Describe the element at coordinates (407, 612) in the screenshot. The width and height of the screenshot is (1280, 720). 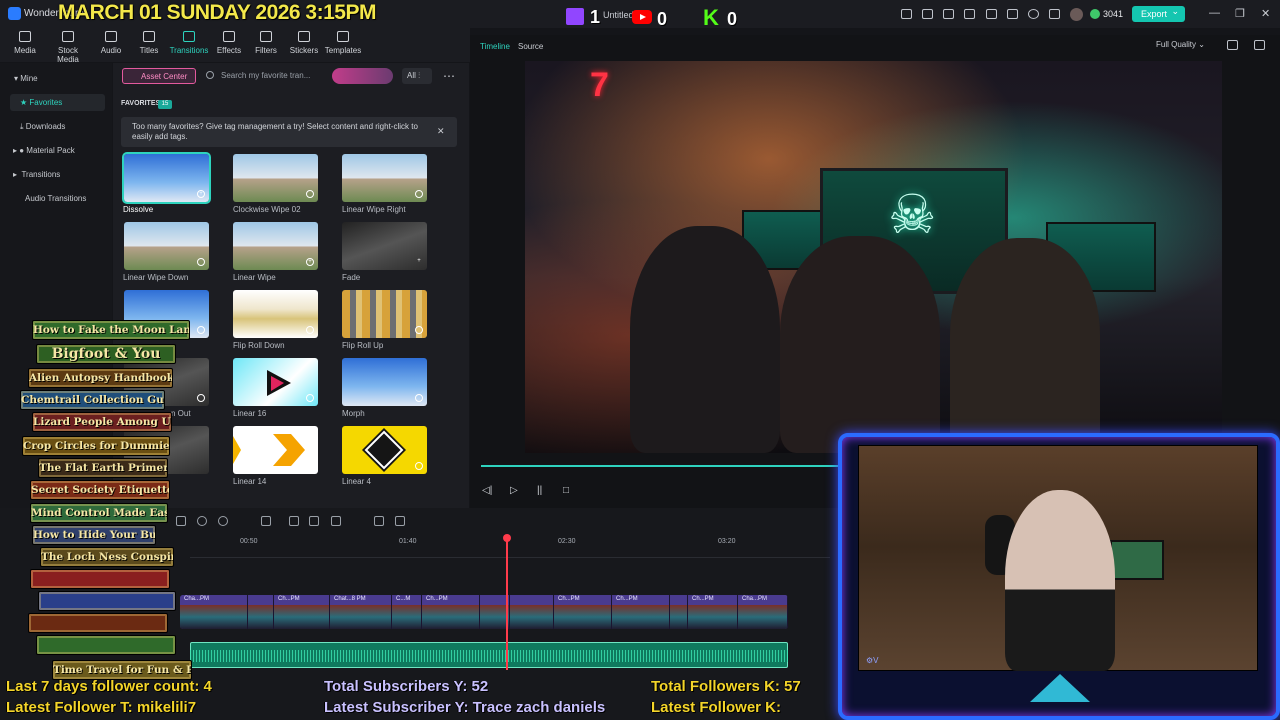
I see `video-clip: C...M` at that location.